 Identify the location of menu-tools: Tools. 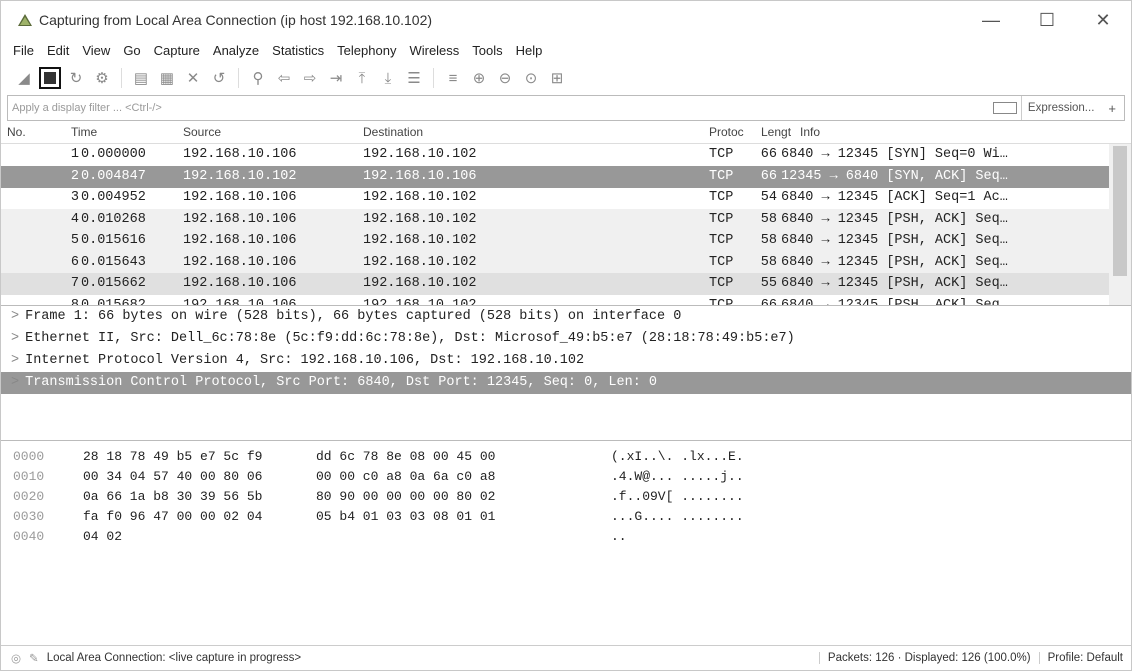
(487, 50).